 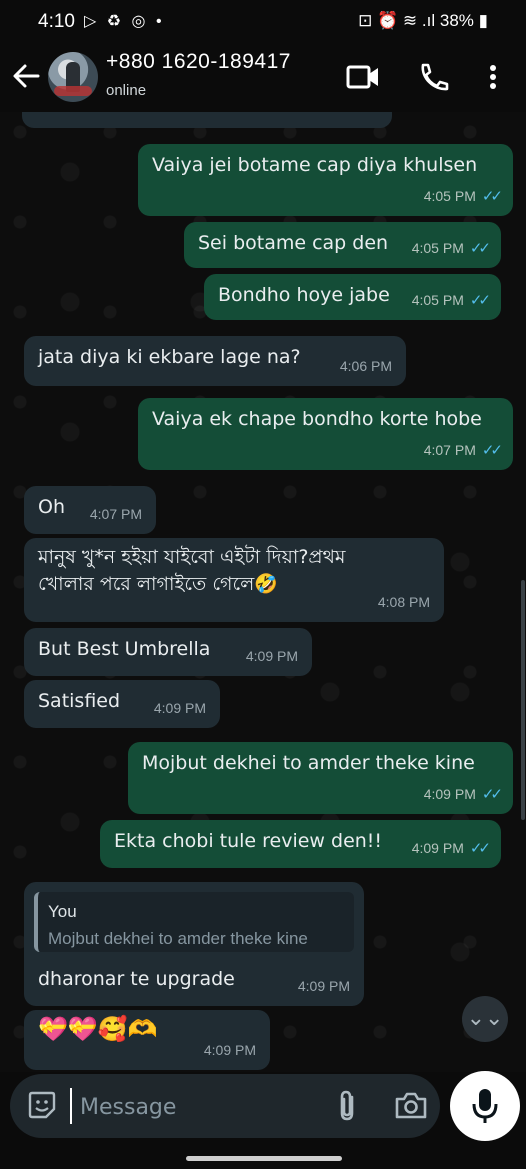 I want to click on double-chevron-down-icon: ⌄⌄, so click(x=485, y=1018).